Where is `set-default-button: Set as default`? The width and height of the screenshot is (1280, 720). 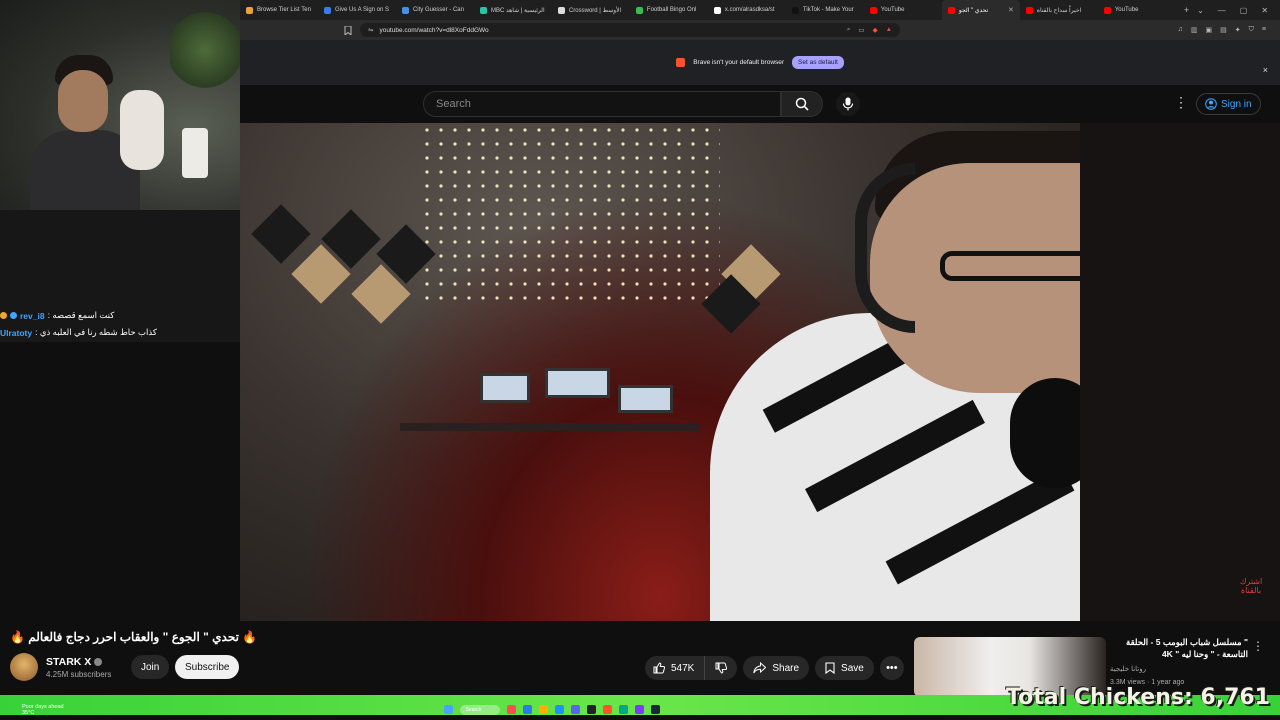 set-default-button: Set as default is located at coordinates (818, 62).